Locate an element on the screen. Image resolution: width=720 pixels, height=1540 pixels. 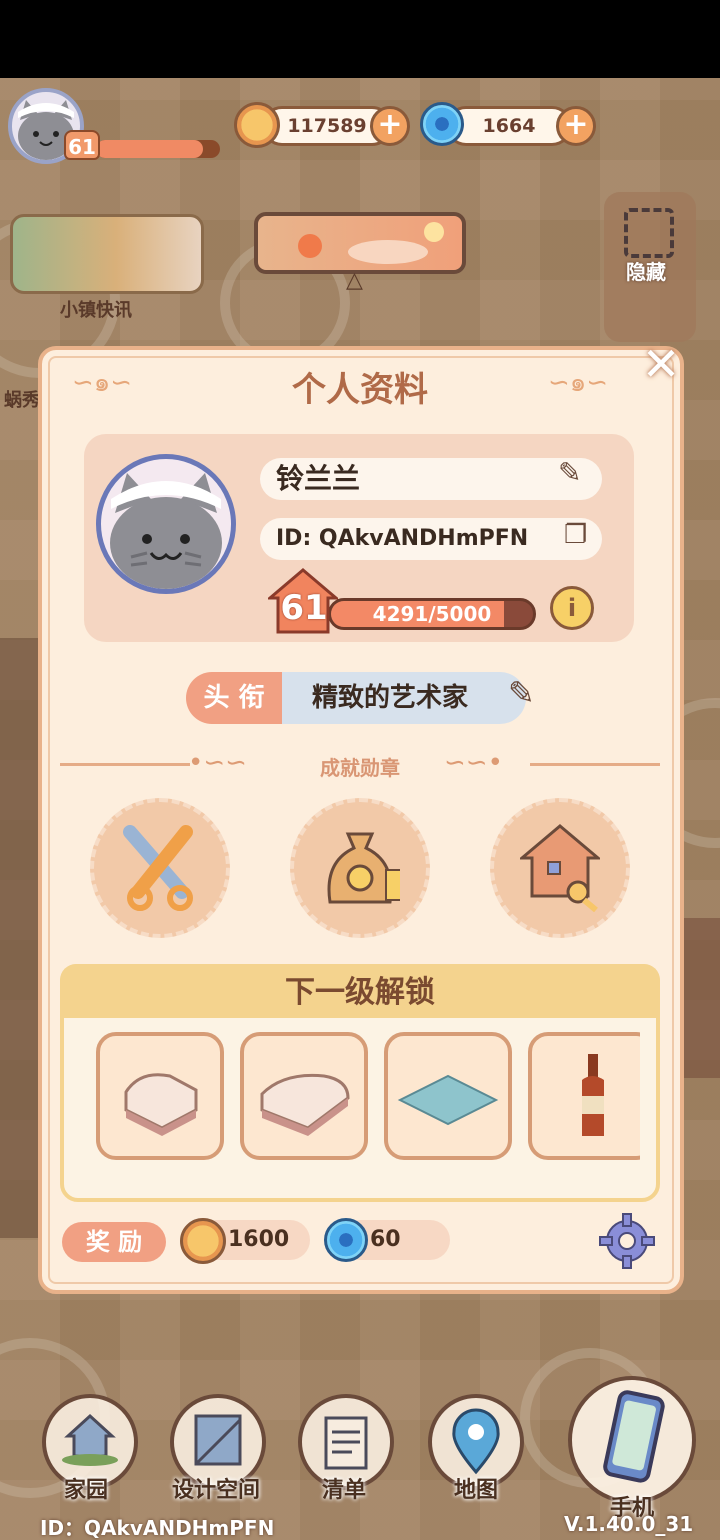
hide-ui-label: 隐藏 is located at coordinates (646, 270).